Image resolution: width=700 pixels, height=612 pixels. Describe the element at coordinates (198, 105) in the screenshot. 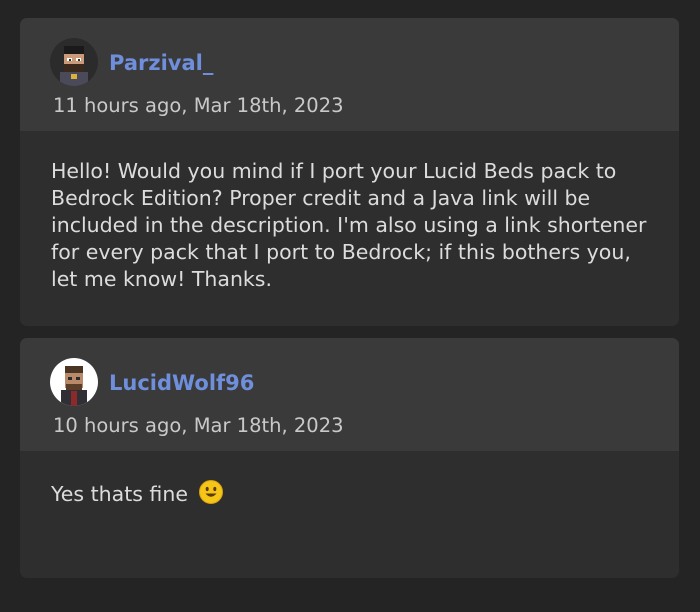

I see `comment-timestamp: 11 hours ago, Mar 18th, 2023` at that location.